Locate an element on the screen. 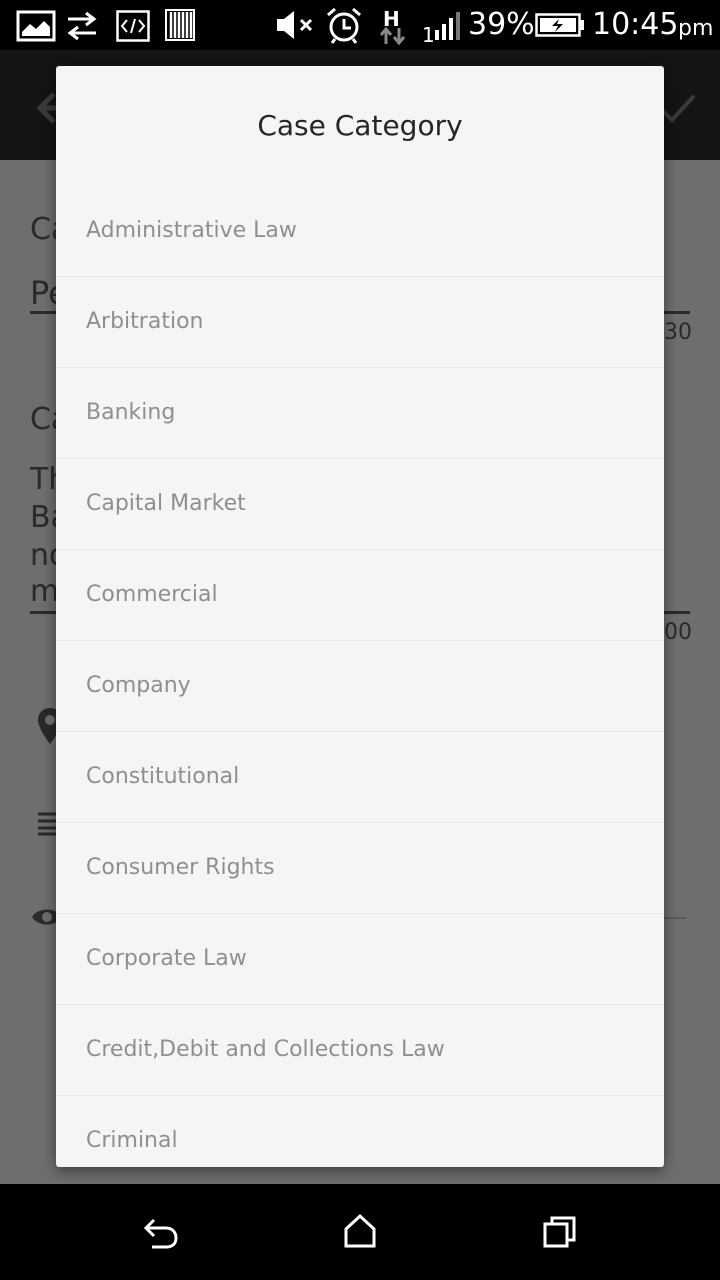 Image resolution: width=720 pixels, height=1280 pixels. option-constitutional: Constitutional is located at coordinates (360, 777).